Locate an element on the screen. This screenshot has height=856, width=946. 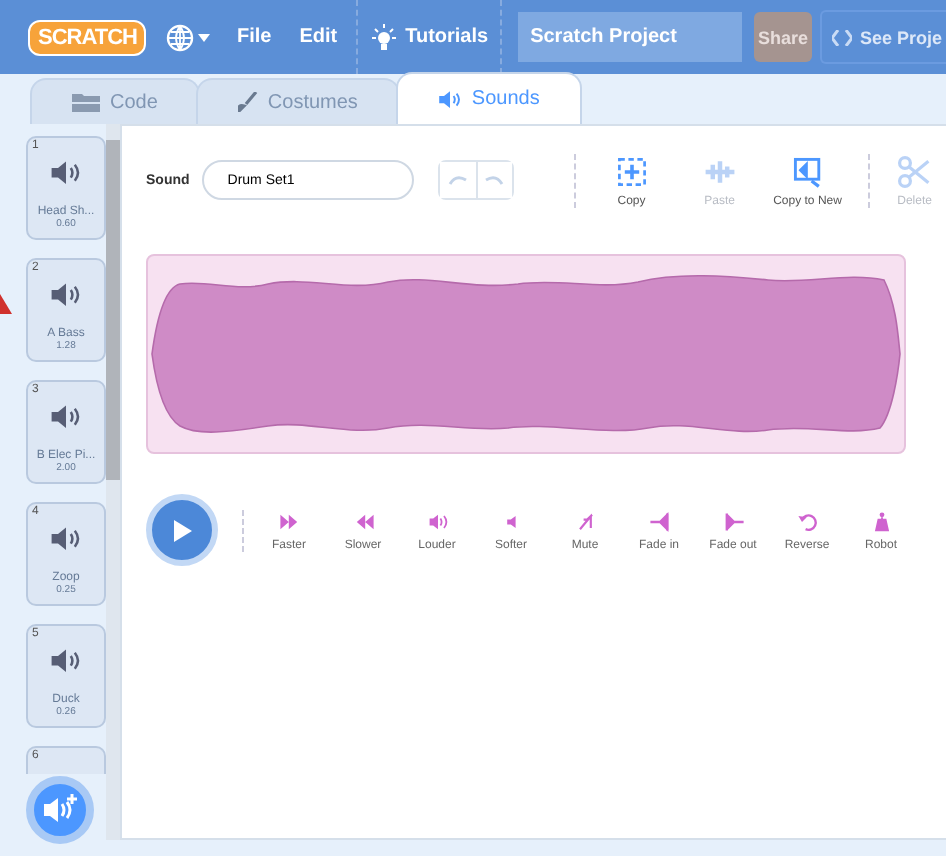
undo-arrow-icon is located at coordinates (807, 521).